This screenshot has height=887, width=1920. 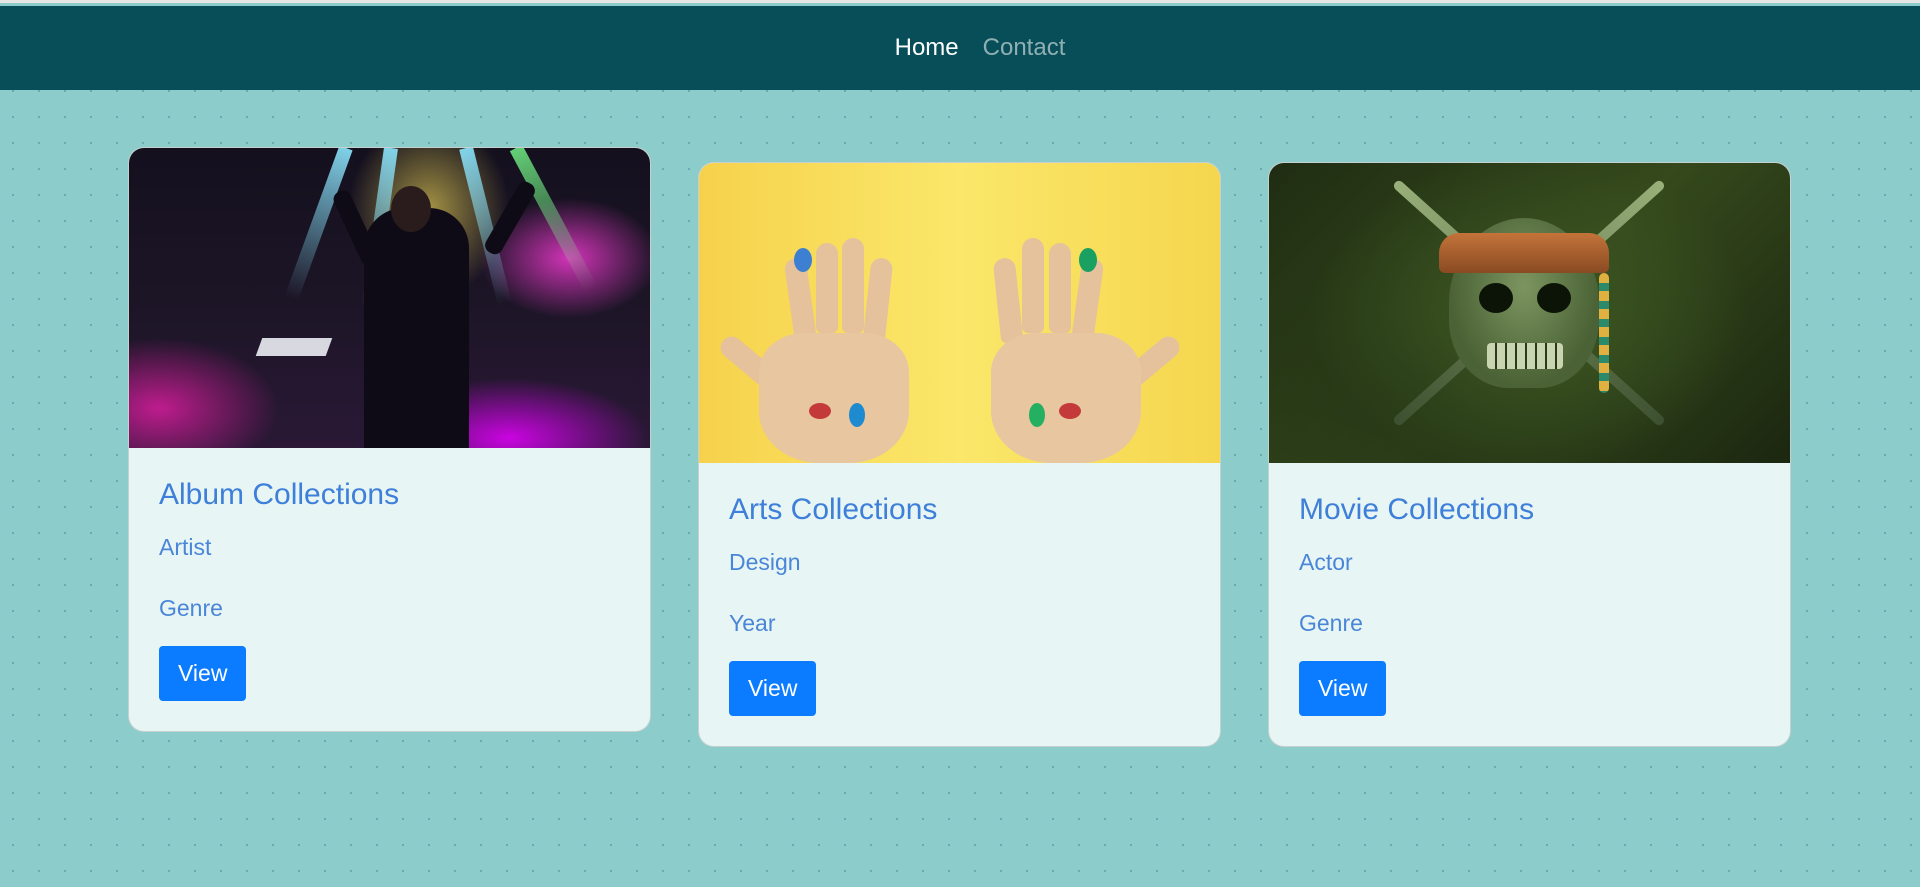 I want to click on pirate-skull-photo, so click(x=1529, y=313).